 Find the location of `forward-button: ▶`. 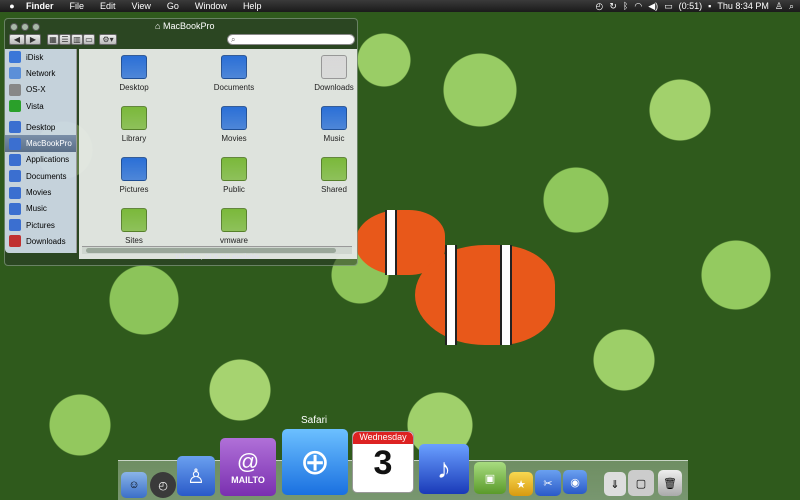

forward-button: ▶ is located at coordinates (33, 39).